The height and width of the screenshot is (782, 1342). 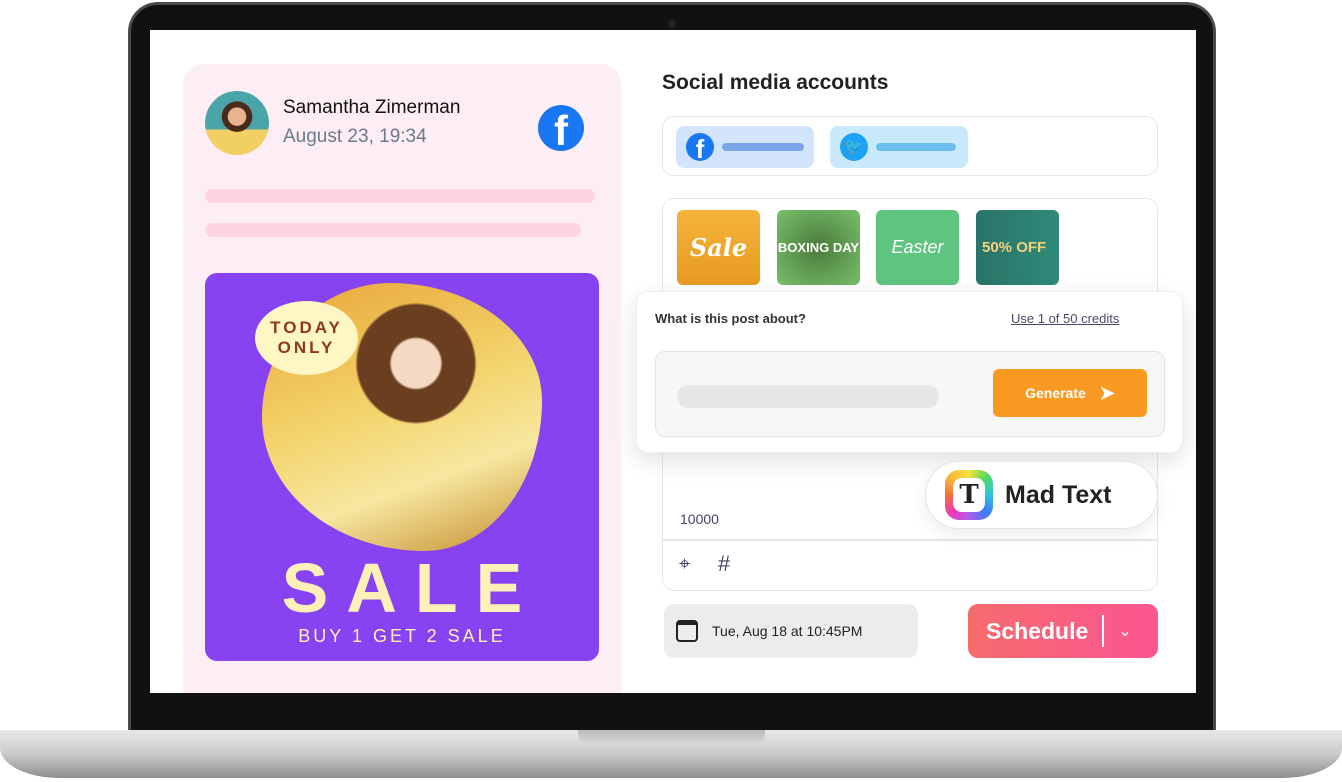 I want to click on facebook-account-chip: f, so click(x=745, y=147).